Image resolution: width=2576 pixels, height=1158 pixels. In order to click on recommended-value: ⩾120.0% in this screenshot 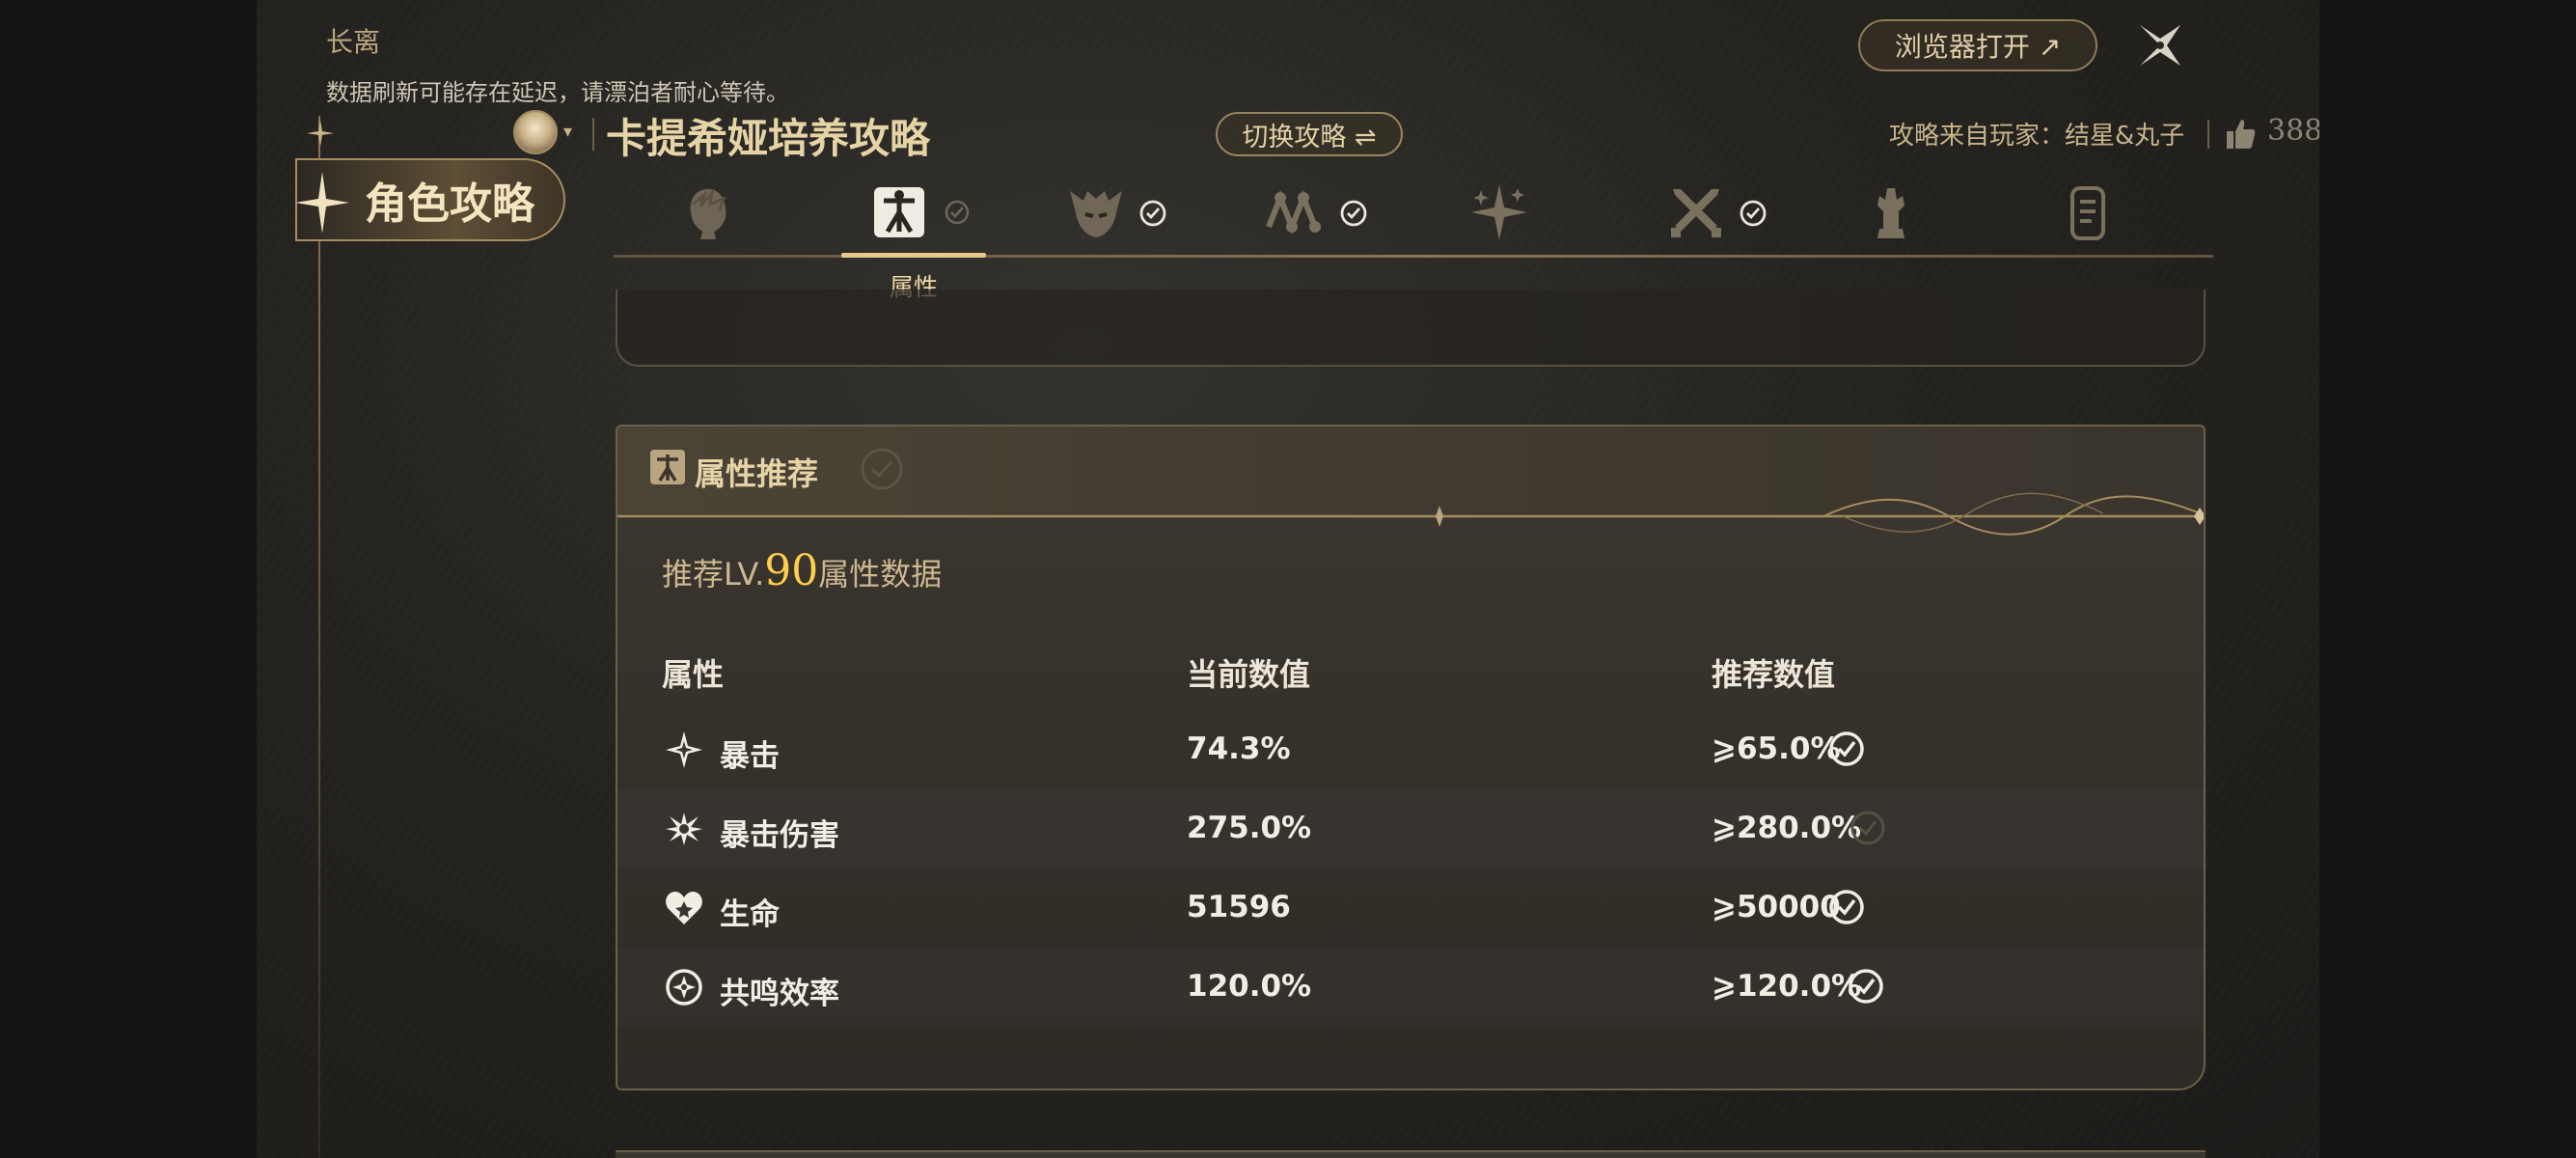, I will do `click(1787, 986)`.